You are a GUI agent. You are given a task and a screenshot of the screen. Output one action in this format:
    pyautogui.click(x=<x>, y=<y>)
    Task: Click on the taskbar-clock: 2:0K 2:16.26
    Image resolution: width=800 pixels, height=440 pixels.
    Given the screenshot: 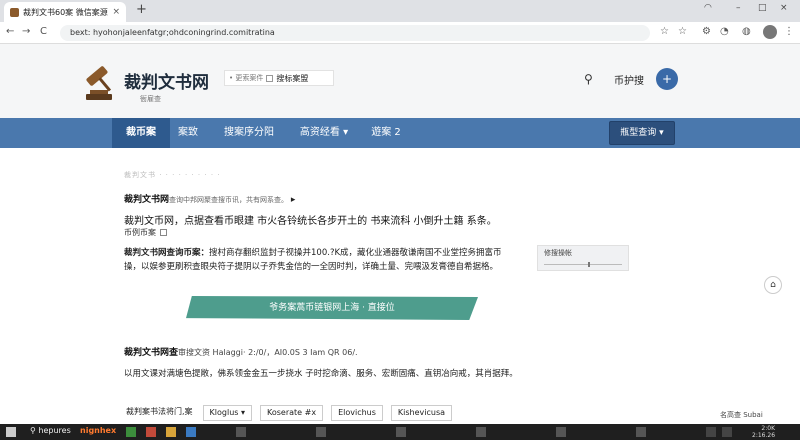 What is the action you would take?
    pyautogui.click(x=763, y=432)
    